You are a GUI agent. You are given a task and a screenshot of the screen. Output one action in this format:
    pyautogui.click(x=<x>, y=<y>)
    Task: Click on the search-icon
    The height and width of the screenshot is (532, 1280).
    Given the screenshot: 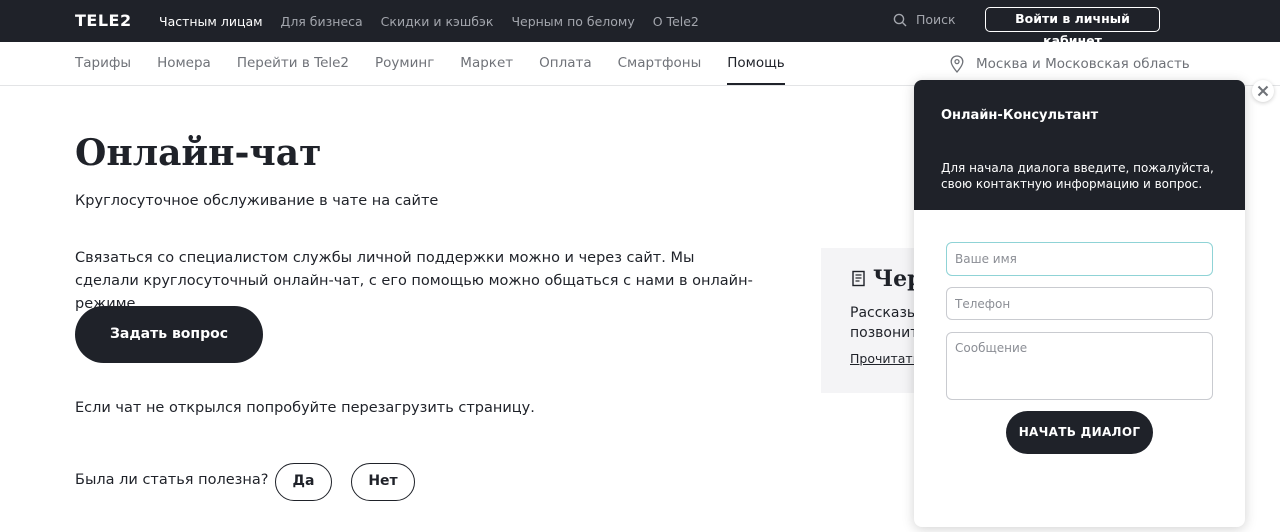 What is the action you would take?
    pyautogui.click(x=900, y=19)
    